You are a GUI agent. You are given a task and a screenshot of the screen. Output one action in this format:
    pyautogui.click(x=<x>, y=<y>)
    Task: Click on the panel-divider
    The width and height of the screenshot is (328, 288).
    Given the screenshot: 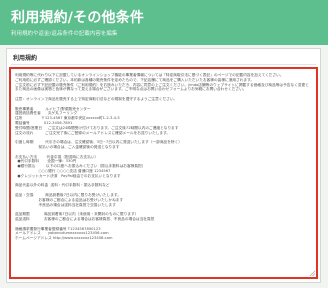 What is the action you would take?
    pyautogui.click(x=163, y=64)
    